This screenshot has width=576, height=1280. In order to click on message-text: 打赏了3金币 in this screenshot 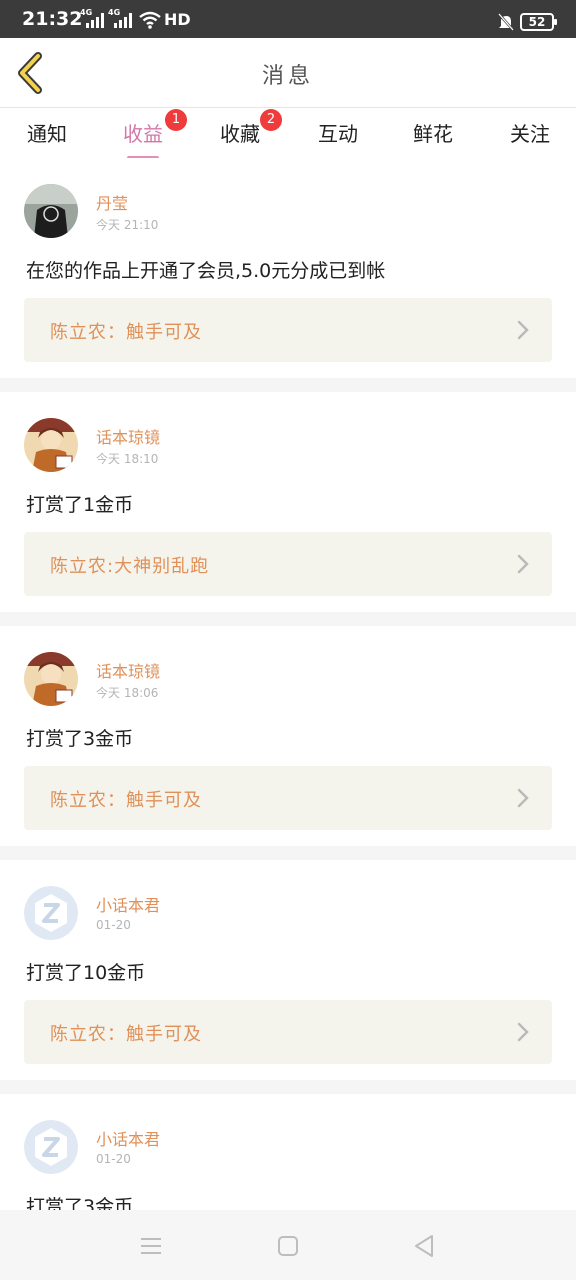, I will do `click(80, 739)`.